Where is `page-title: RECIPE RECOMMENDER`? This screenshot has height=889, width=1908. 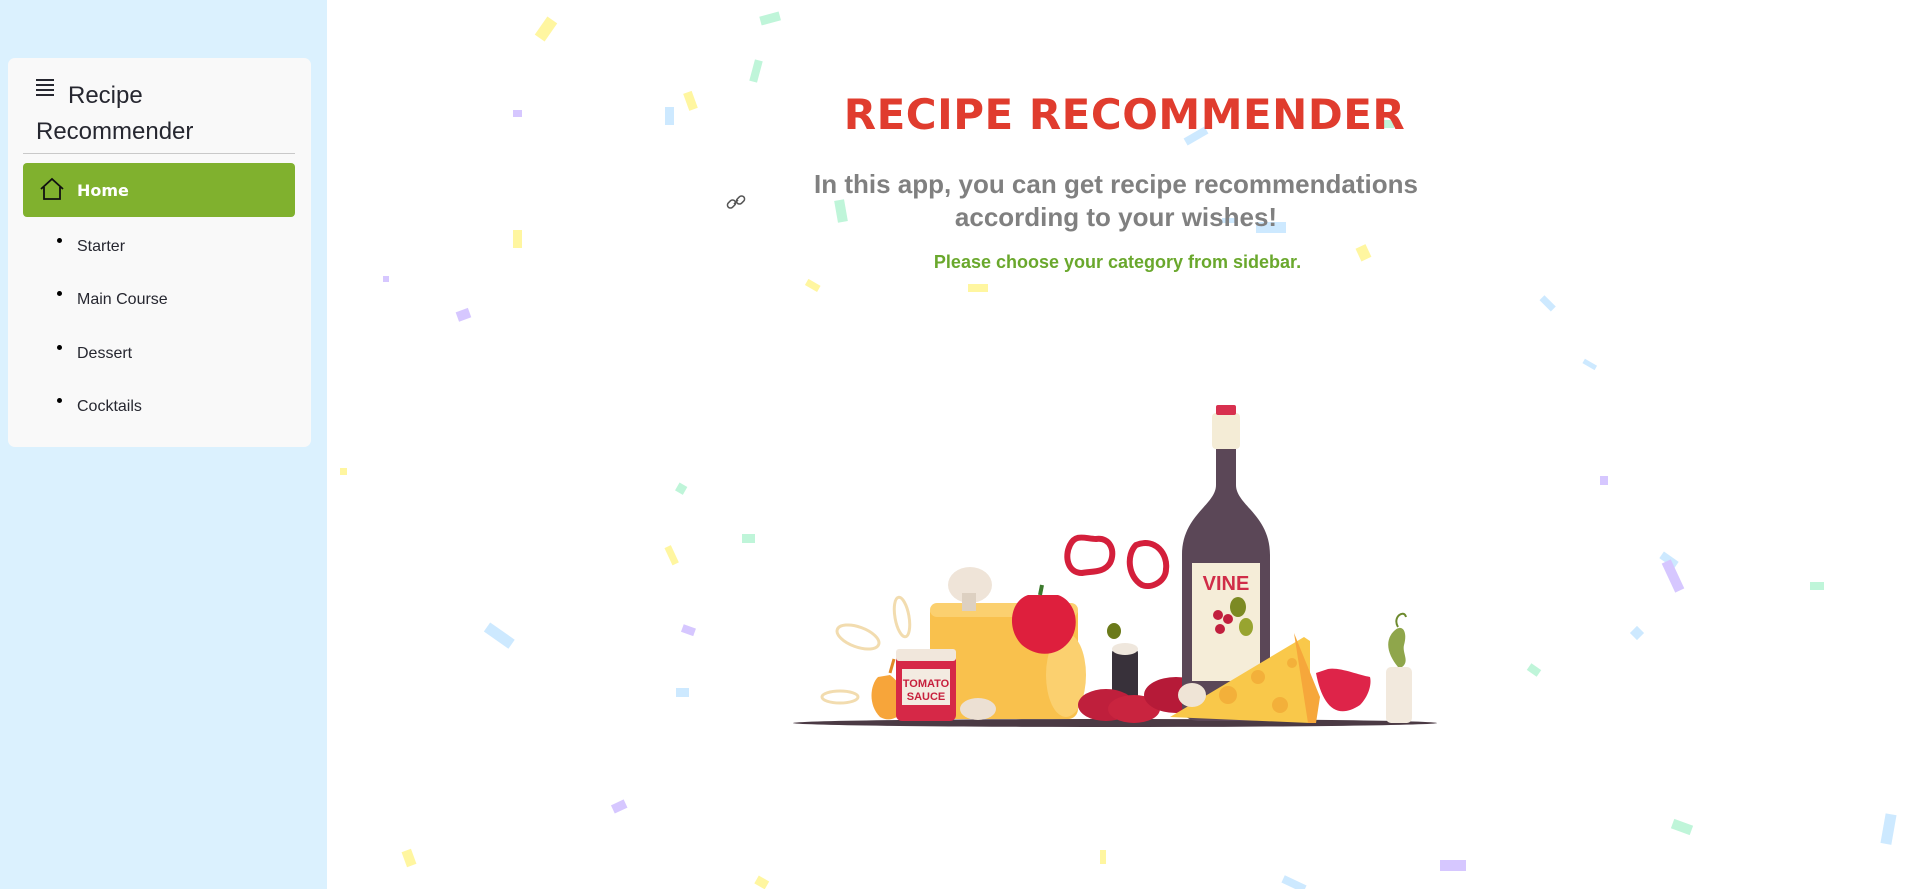 page-title: RECIPE RECOMMENDER is located at coordinates (1124, 114).